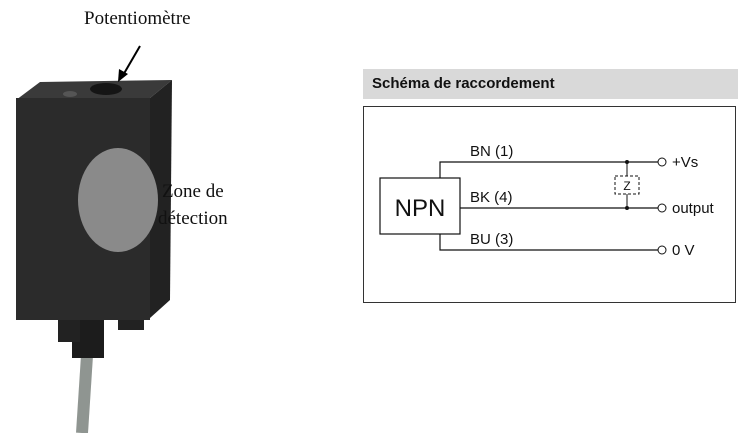 The image size is (743, 433). What do you see at coordinates (662, 162) in the screenshot?
I see `terminal-vs` at bounding box center [662, 162].